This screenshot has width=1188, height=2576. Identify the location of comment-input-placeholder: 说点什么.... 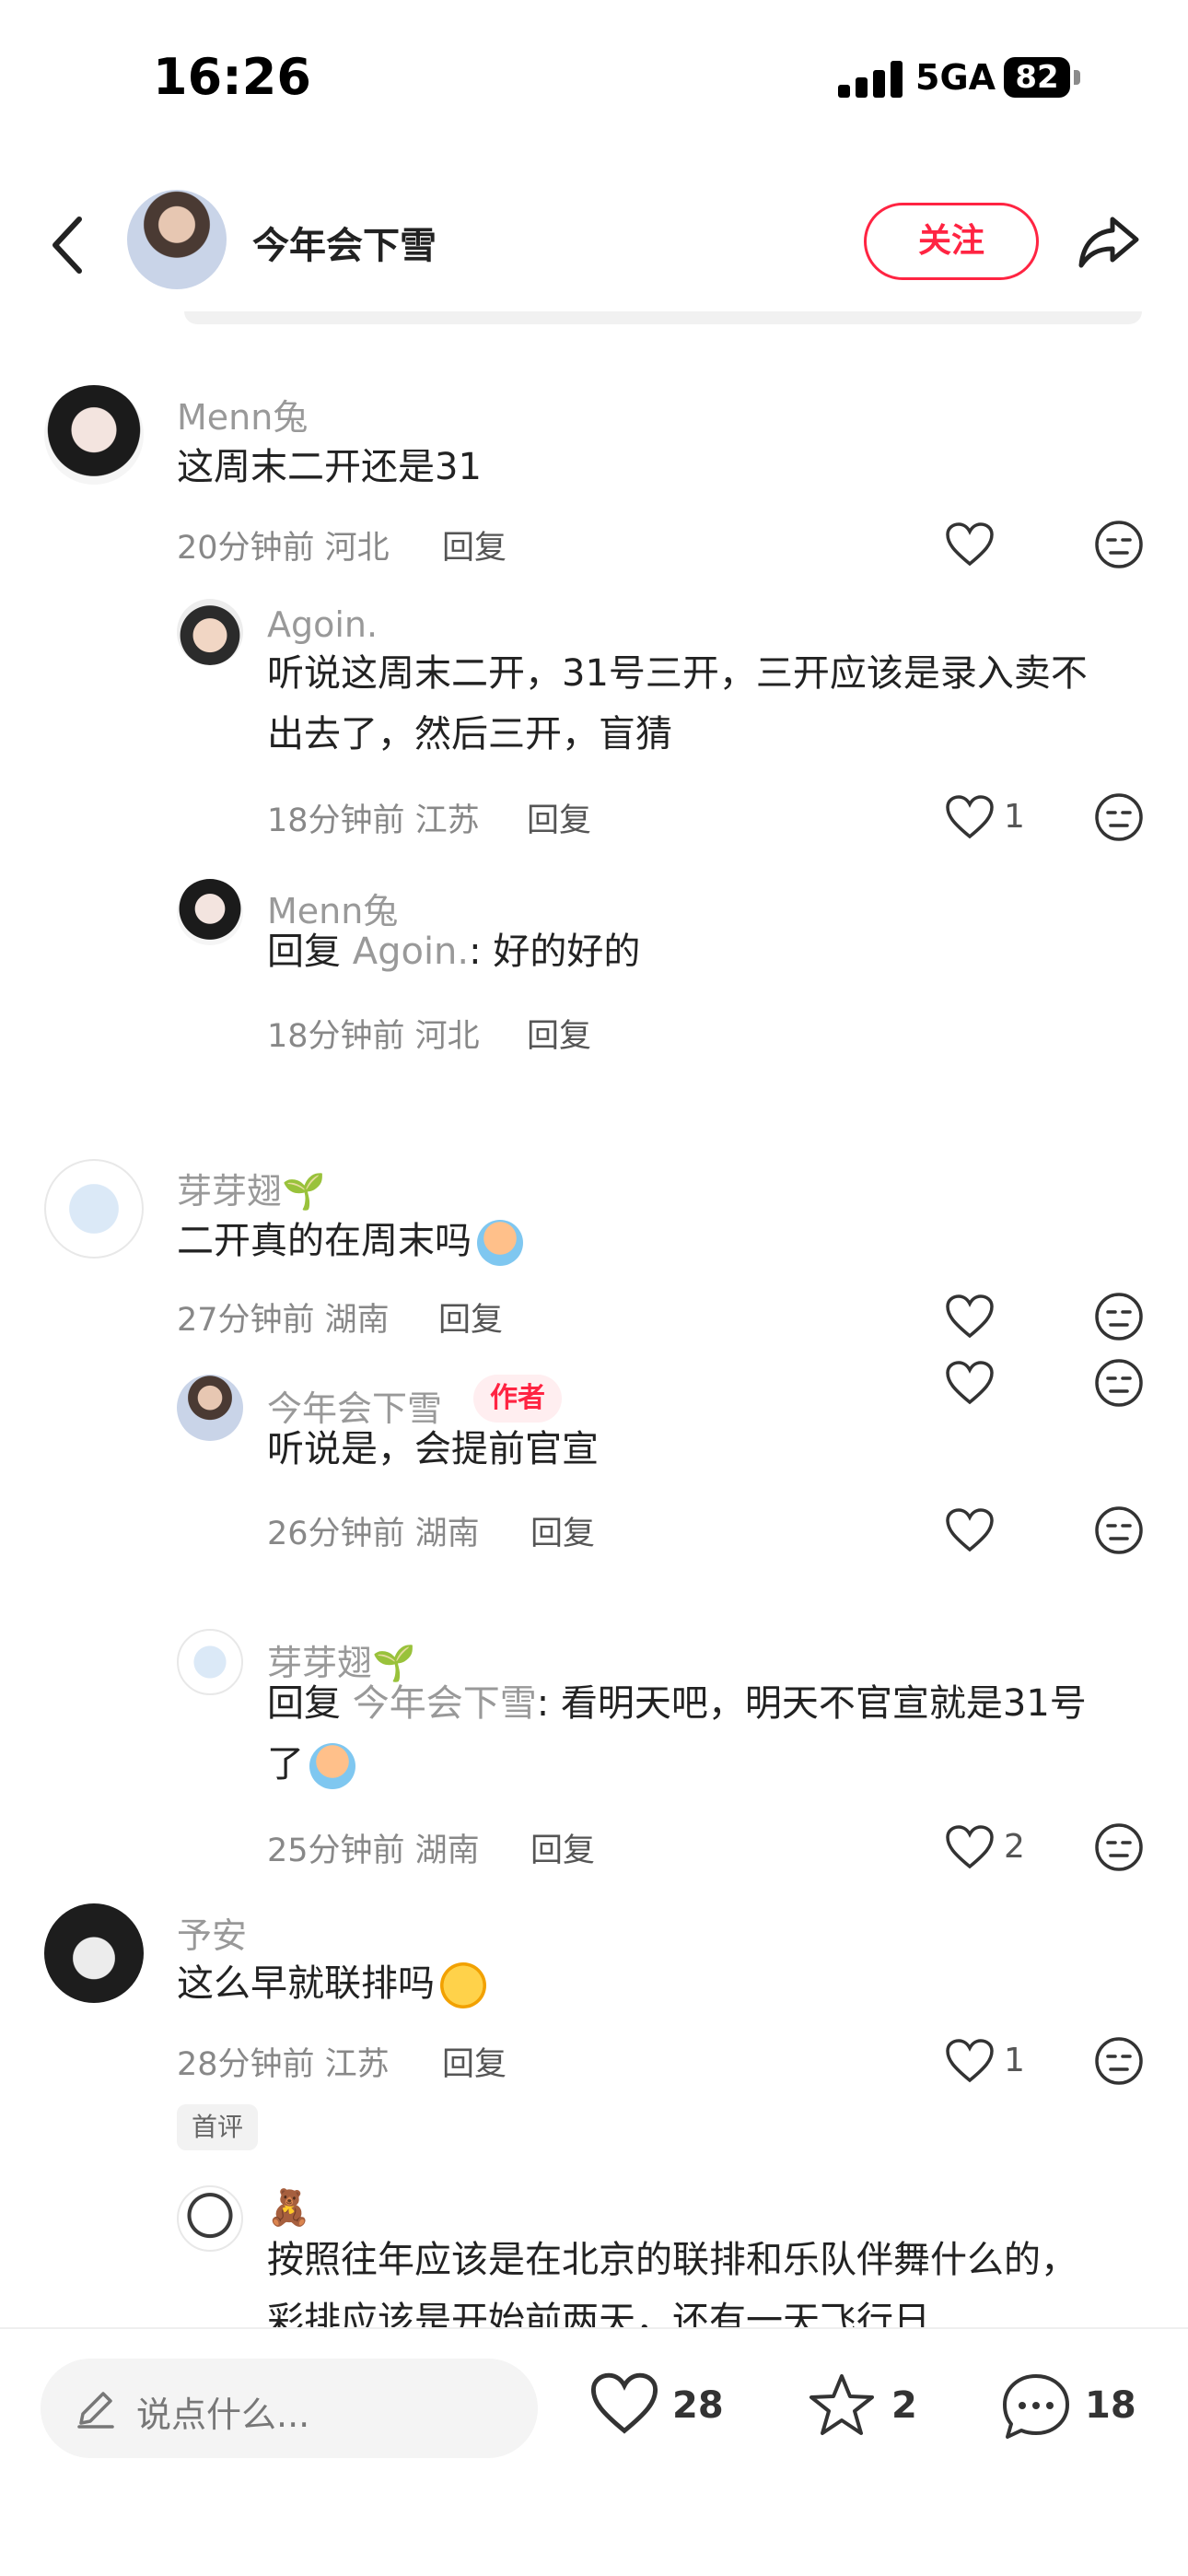
(223, 2415).